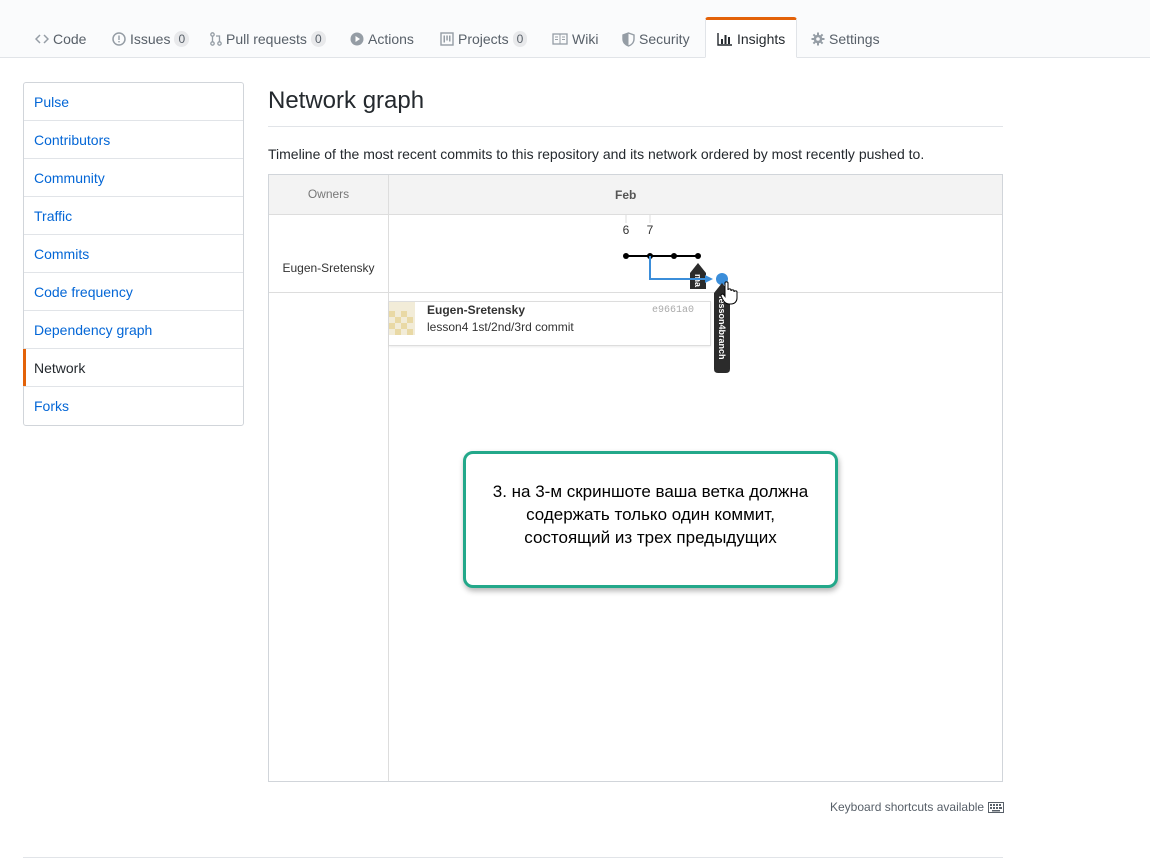 This screenshot has width=1150, height=866. I want to click on footer-divider, so click(513, 857).